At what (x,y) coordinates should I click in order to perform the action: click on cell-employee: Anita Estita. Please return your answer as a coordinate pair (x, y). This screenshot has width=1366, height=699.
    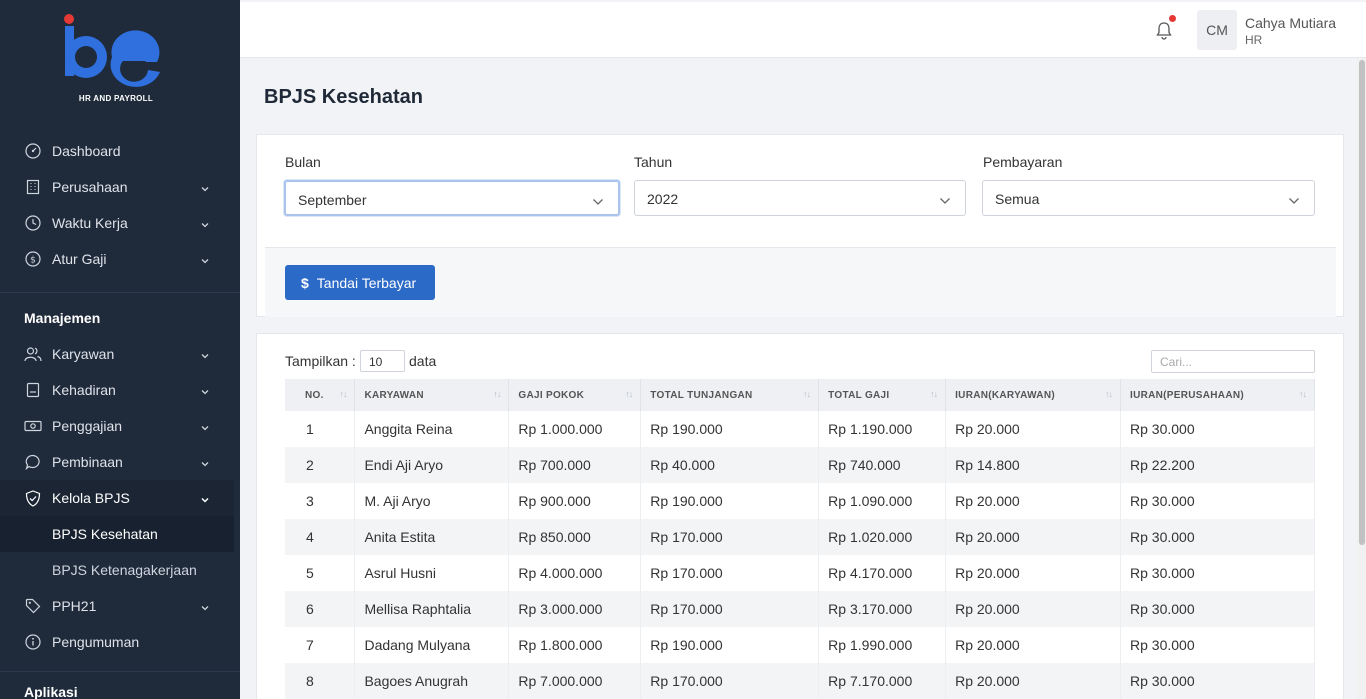
    Looking at the image, I should click on (432, 537).